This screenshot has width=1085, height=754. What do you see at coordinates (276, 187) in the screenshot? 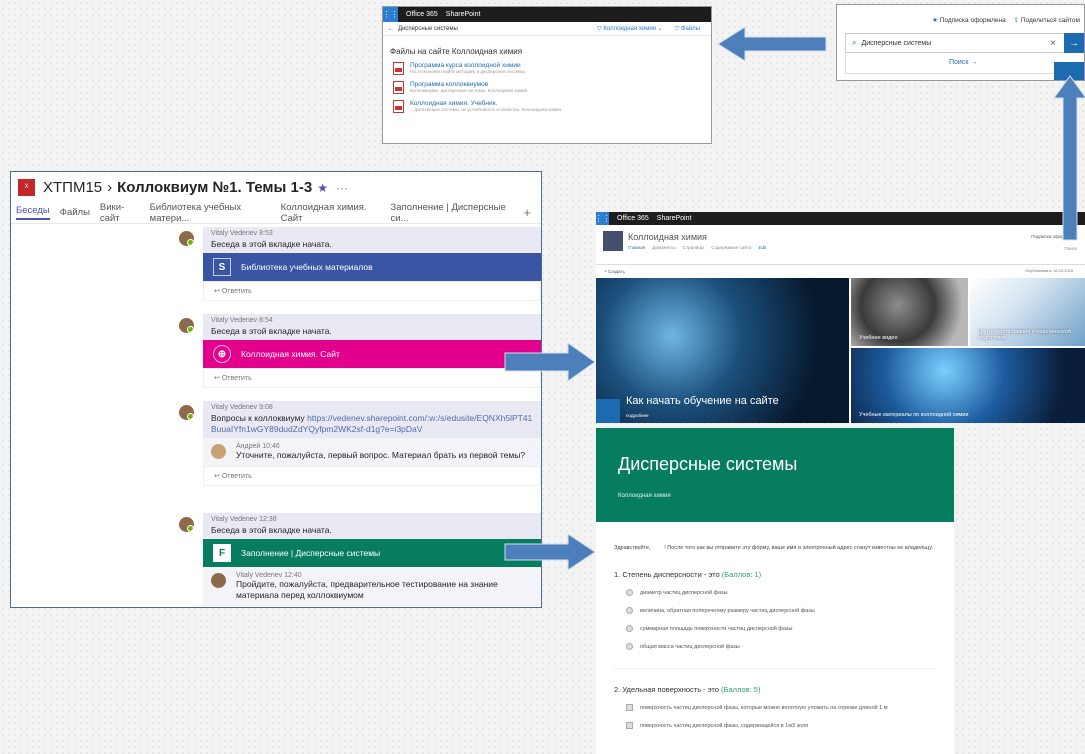
I see `channel-header: Х ХТПМ15 › Коллоквиум №1. Темы 1-3 ★ ···` at bounding box center [276, 187].